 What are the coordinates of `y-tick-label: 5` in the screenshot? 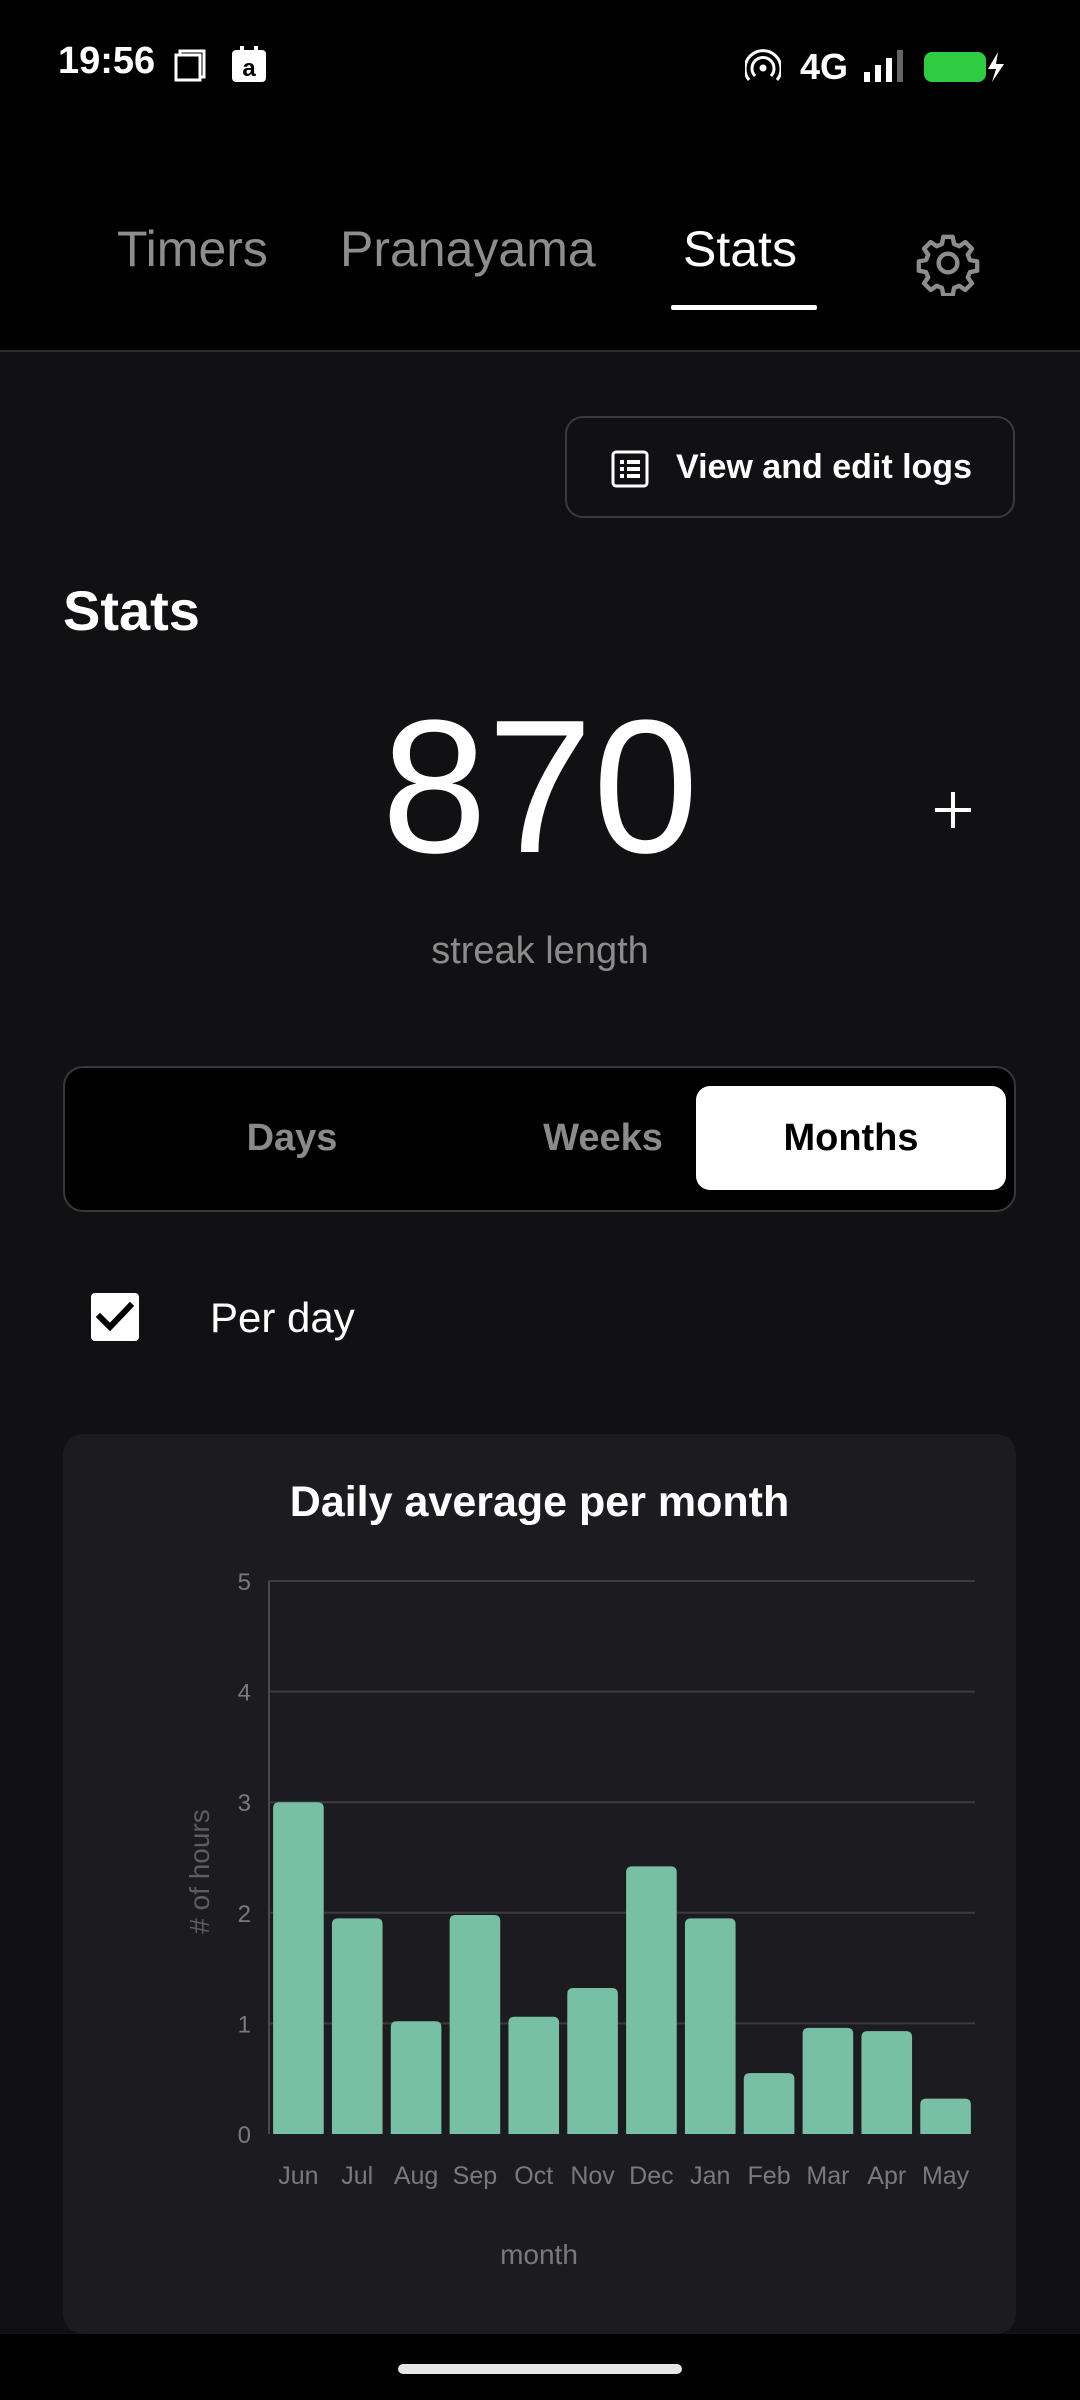 It's located at (244, 1582).